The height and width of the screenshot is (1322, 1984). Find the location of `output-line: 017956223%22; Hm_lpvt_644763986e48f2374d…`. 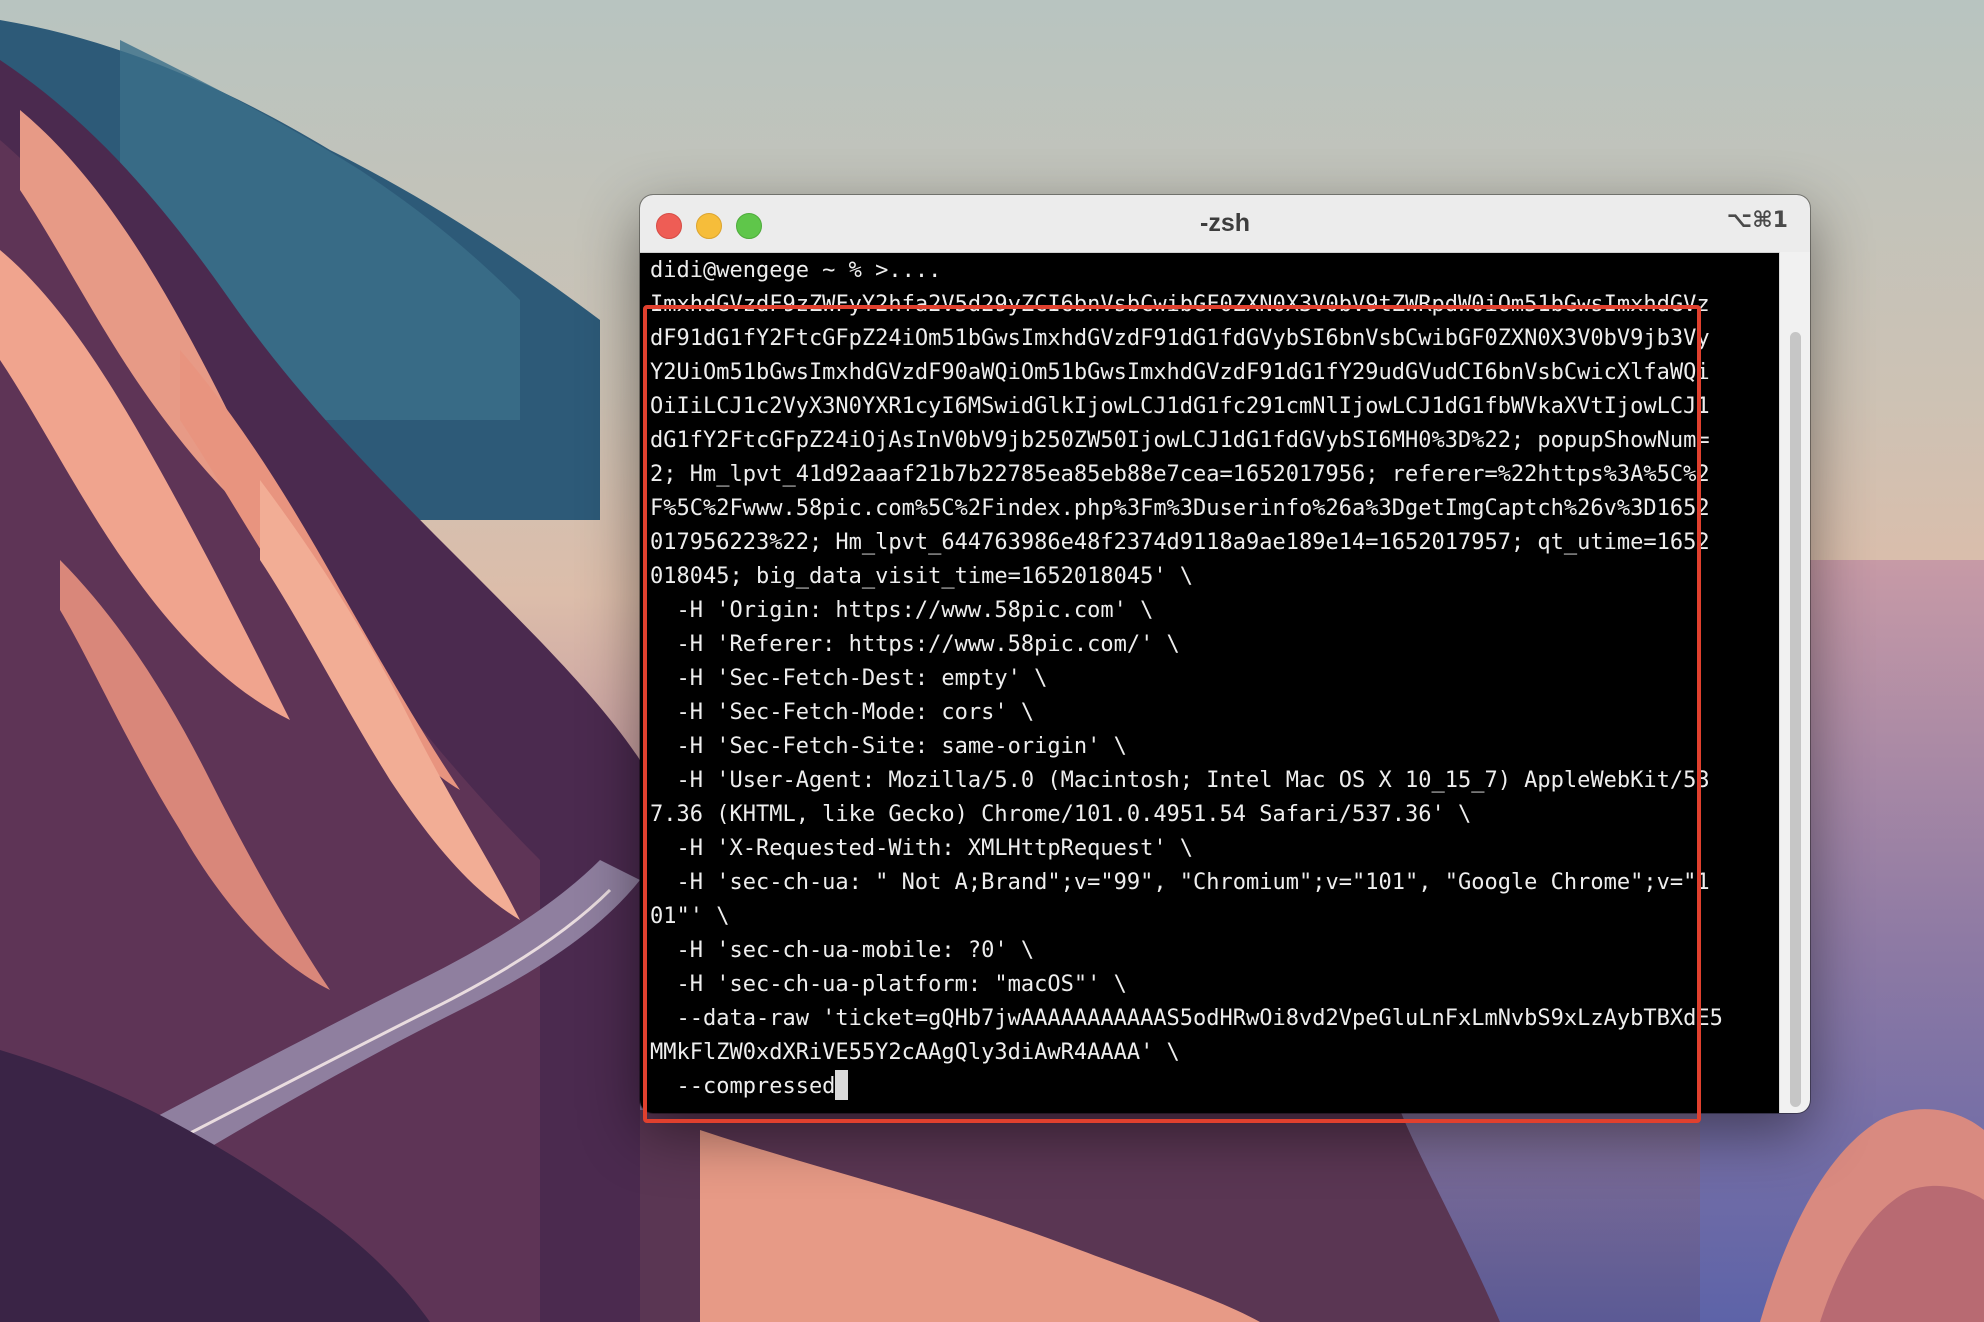

output-line: 017956223%22; Hm_lpvt_644763986e48f2374d… is located at coordinates (1180, 542).